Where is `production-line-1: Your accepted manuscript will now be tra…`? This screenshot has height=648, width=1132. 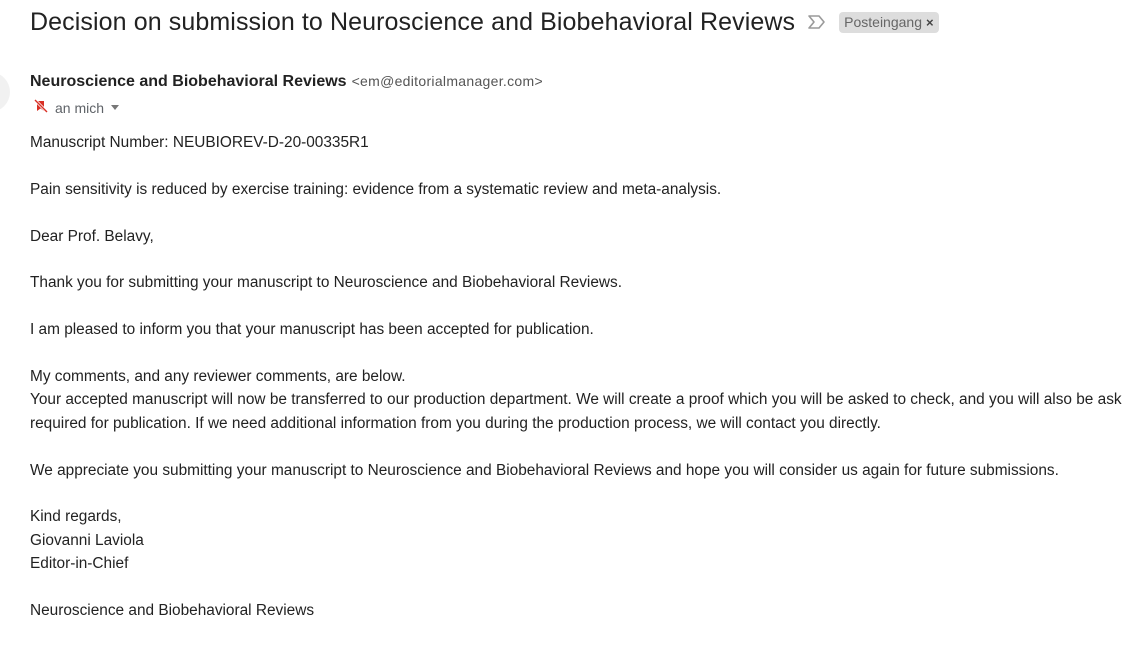 production-line-1: Your accepted manuscript will now be tra… is located at coordinates (576, 400).